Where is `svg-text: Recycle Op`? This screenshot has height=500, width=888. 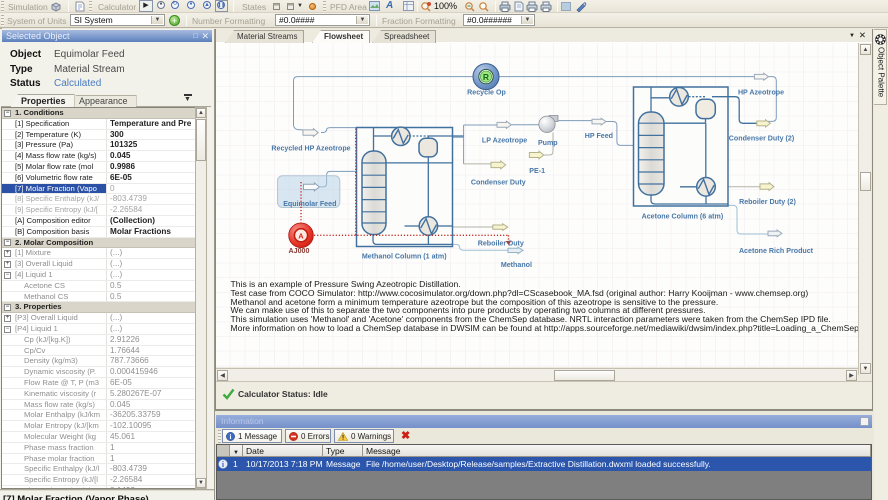
svg-text: Recycle Op is located at coordinates (486, 92).